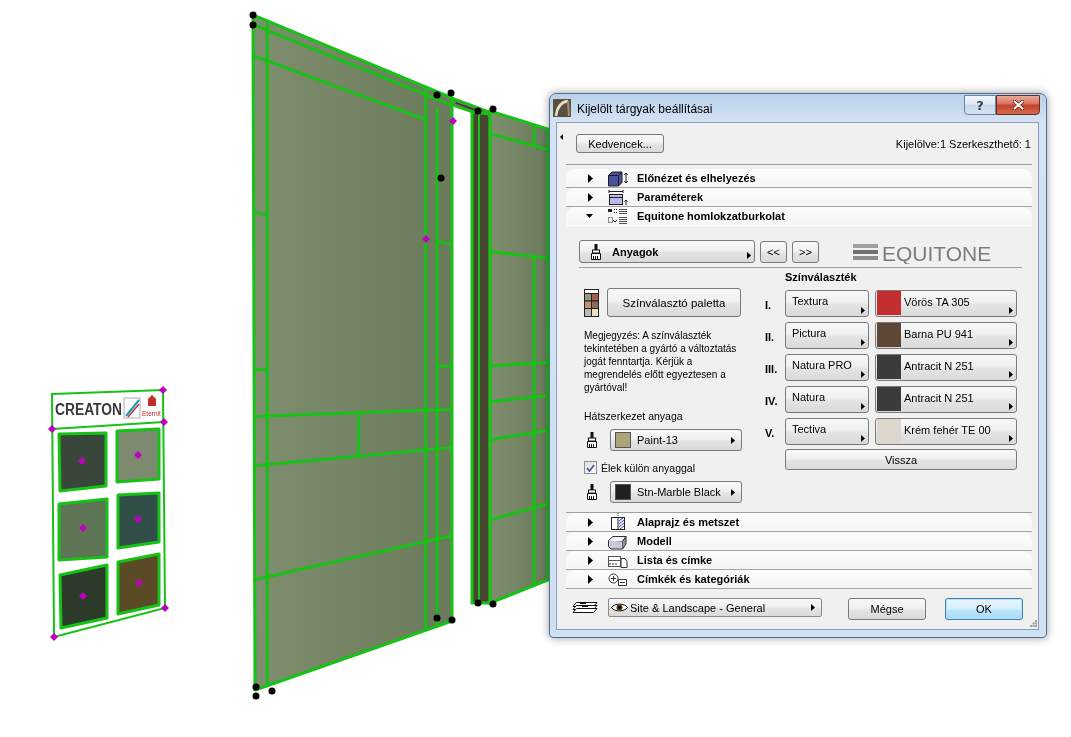  What do you see at coordinates (618, 216) in the screenshot?
I see `list-icon` at bounding box center [618, 216].